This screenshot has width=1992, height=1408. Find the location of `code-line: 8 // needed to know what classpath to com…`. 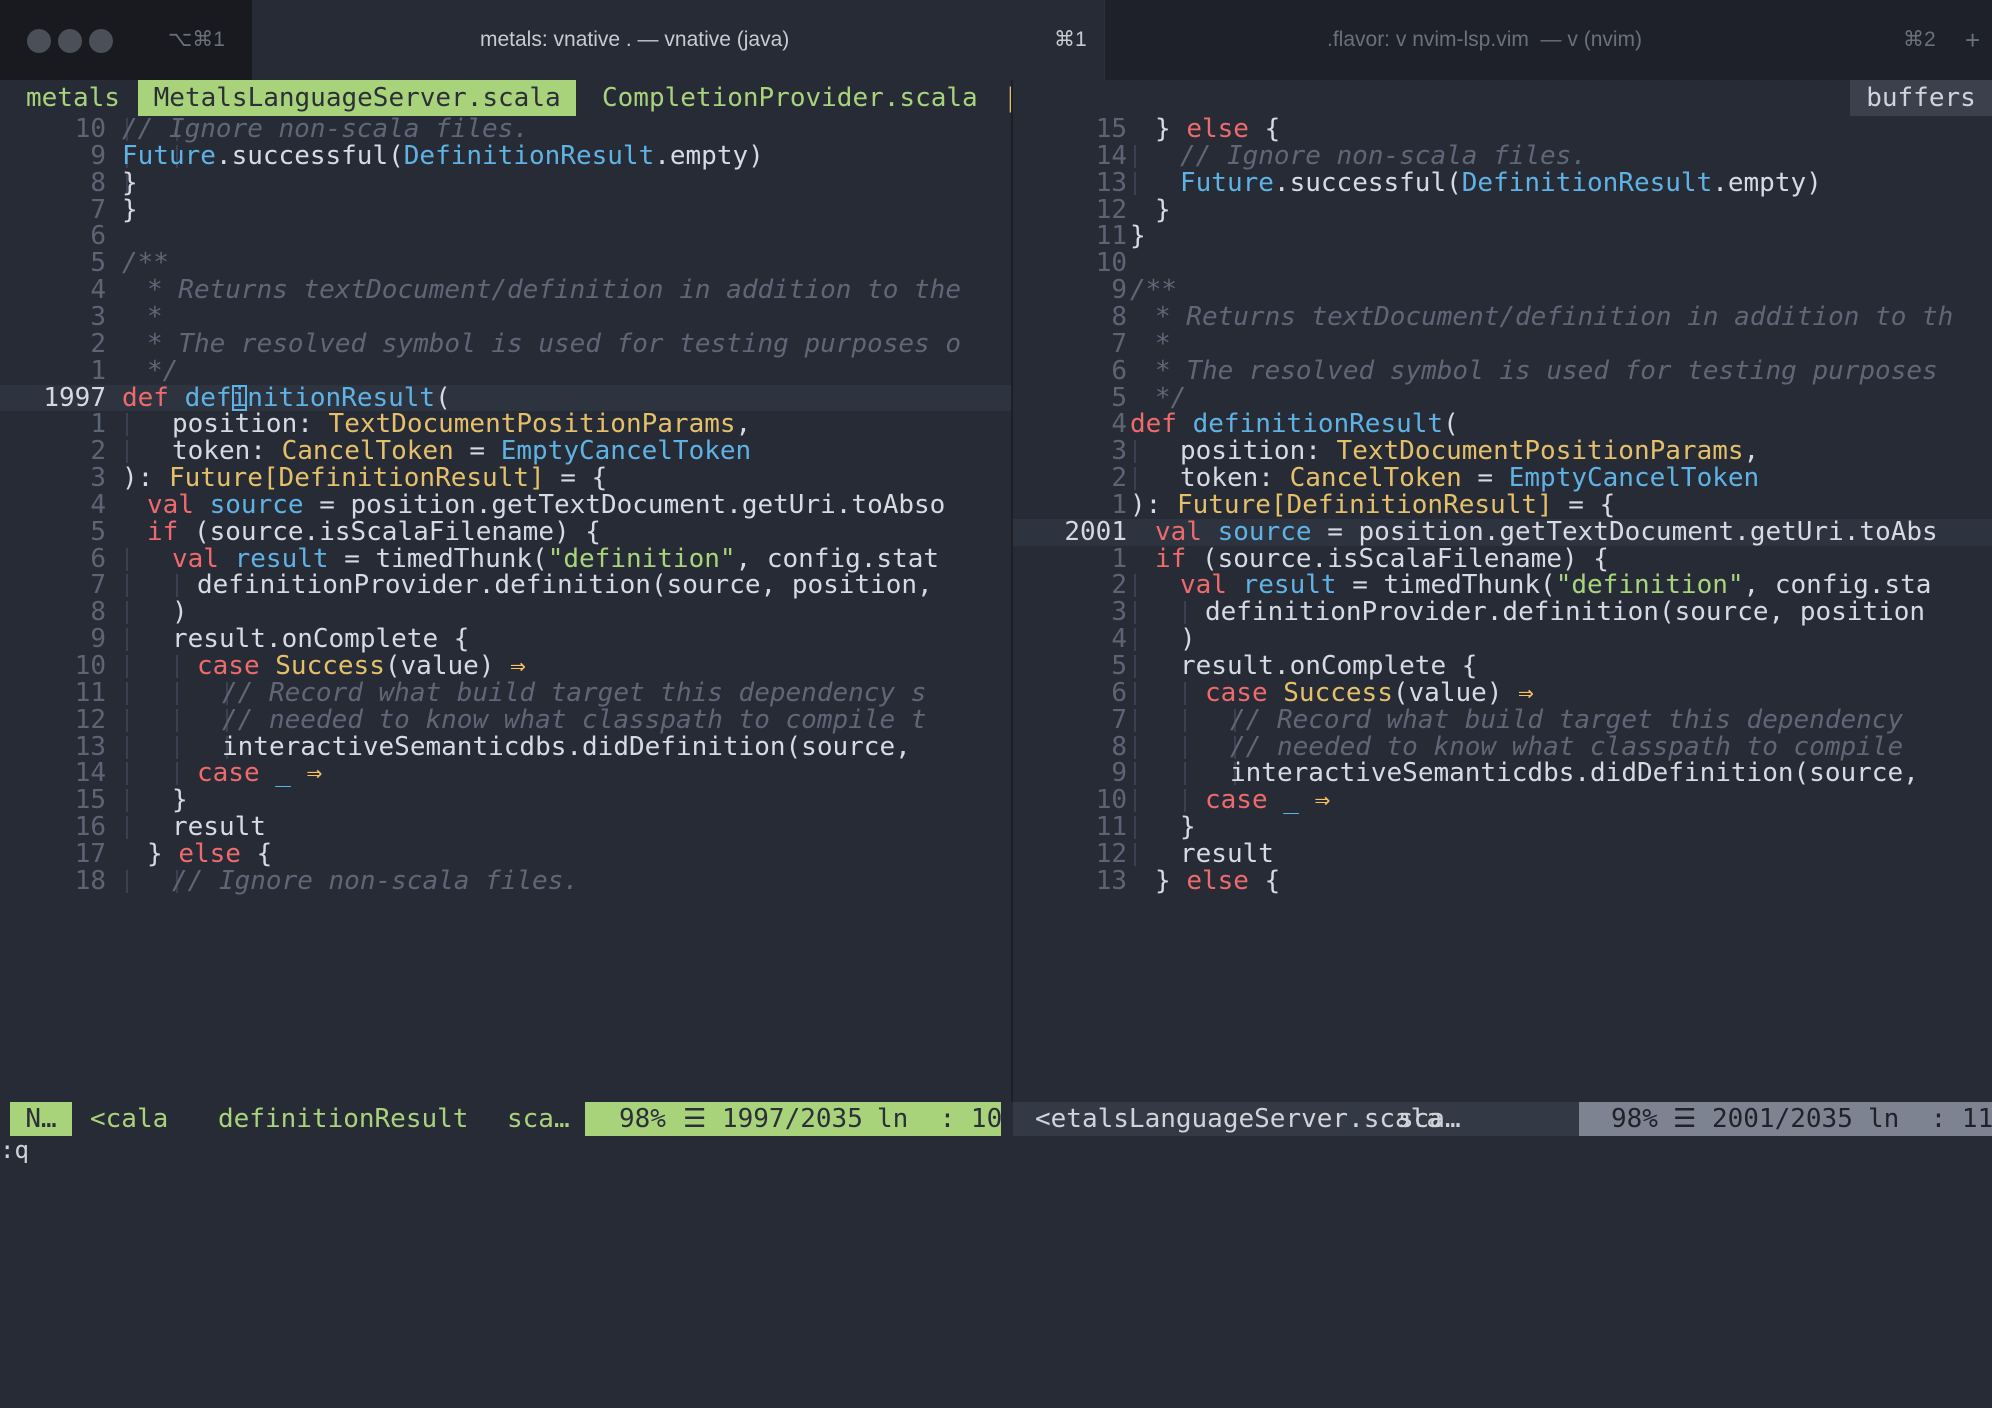

code-line: 8 // needed to know what classpath to com… is located at coordinates (1502, 747).